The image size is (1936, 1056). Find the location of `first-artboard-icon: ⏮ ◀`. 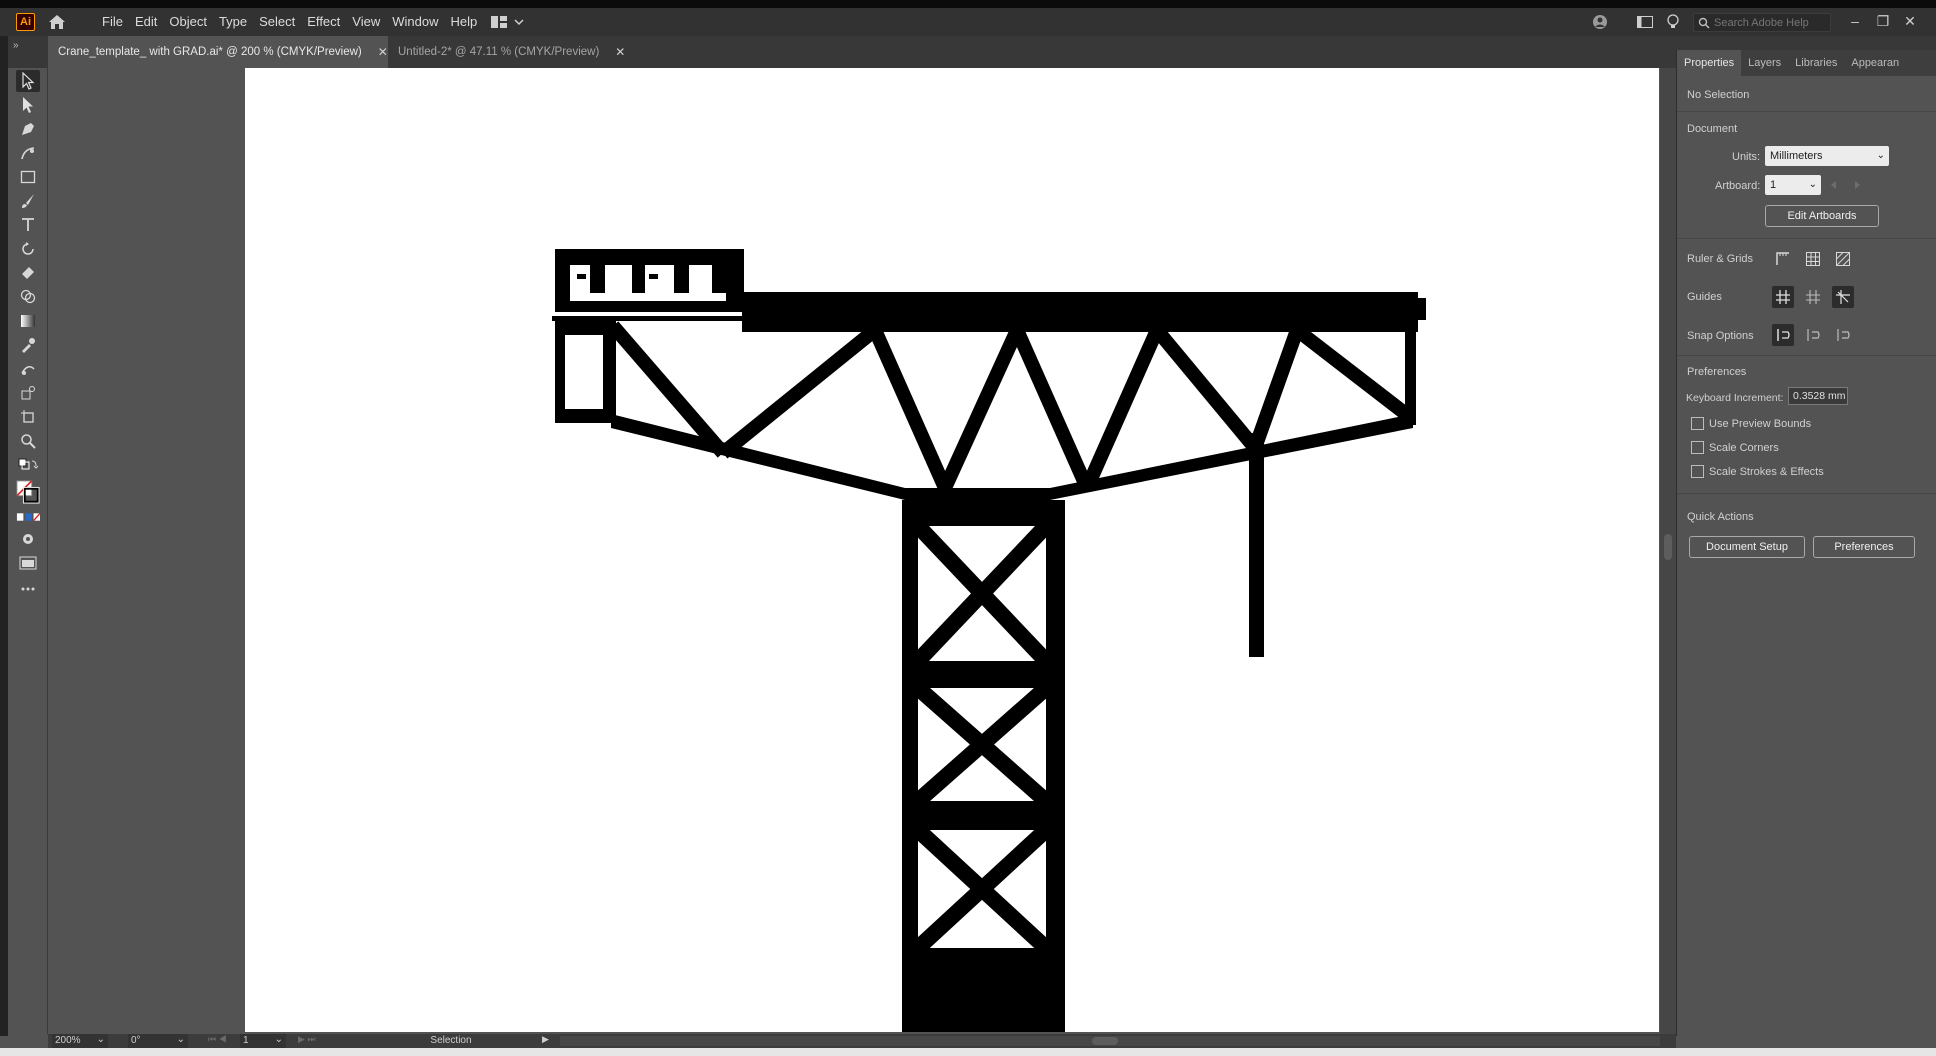

first-artboard-icon: ⏮ ◀ is located at coordinates (217, 1039).